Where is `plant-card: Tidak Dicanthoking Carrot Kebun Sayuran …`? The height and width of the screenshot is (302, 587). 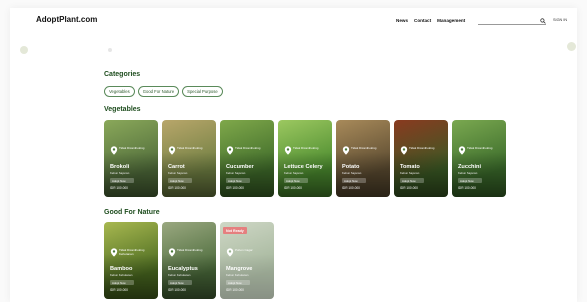 plant-card: Tidak Dicanthoking Carrot Kebun Sayuran … is located at coordinates (189, 158).